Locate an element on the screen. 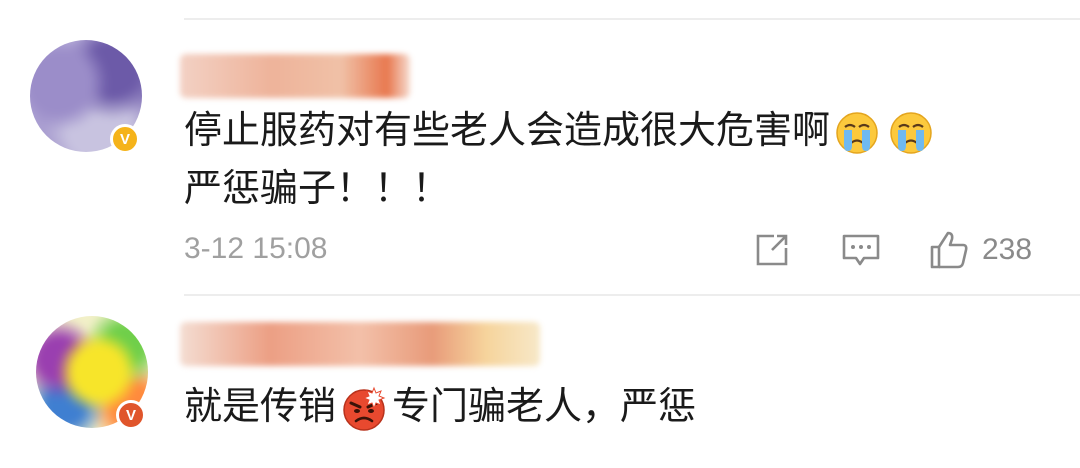 This screenshot has width=1080, height=468. comment-text: 严惩骗子！！！ is located at coordinates (317, 188).